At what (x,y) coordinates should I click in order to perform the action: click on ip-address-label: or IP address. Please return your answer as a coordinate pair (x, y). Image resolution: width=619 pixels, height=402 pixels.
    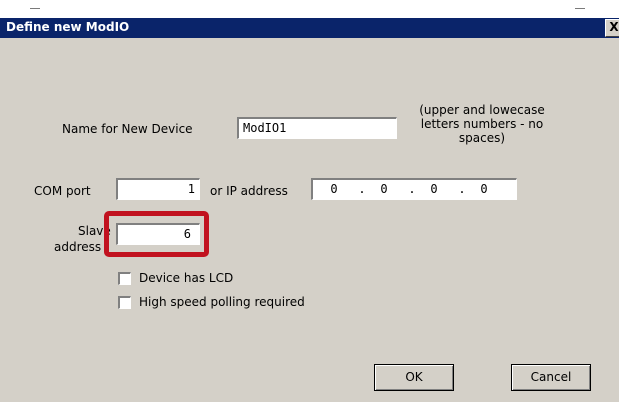
    Looking at the image, I should click on (249, 191).